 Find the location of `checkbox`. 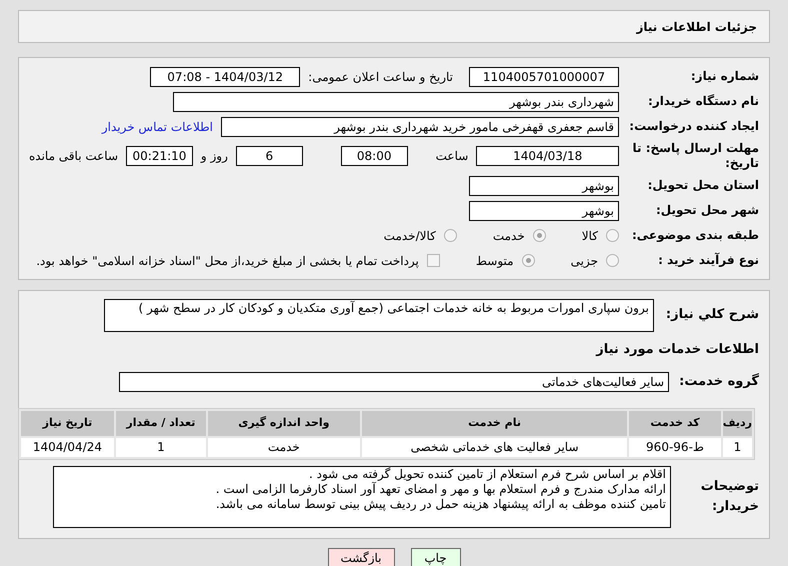

checkbox is located at coordinates (433, 260).